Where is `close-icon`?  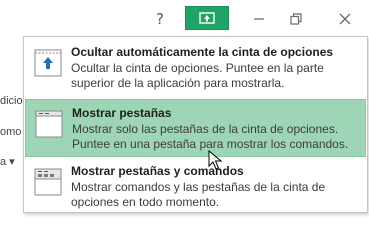
close-icon is located at coordinates (345, 19).